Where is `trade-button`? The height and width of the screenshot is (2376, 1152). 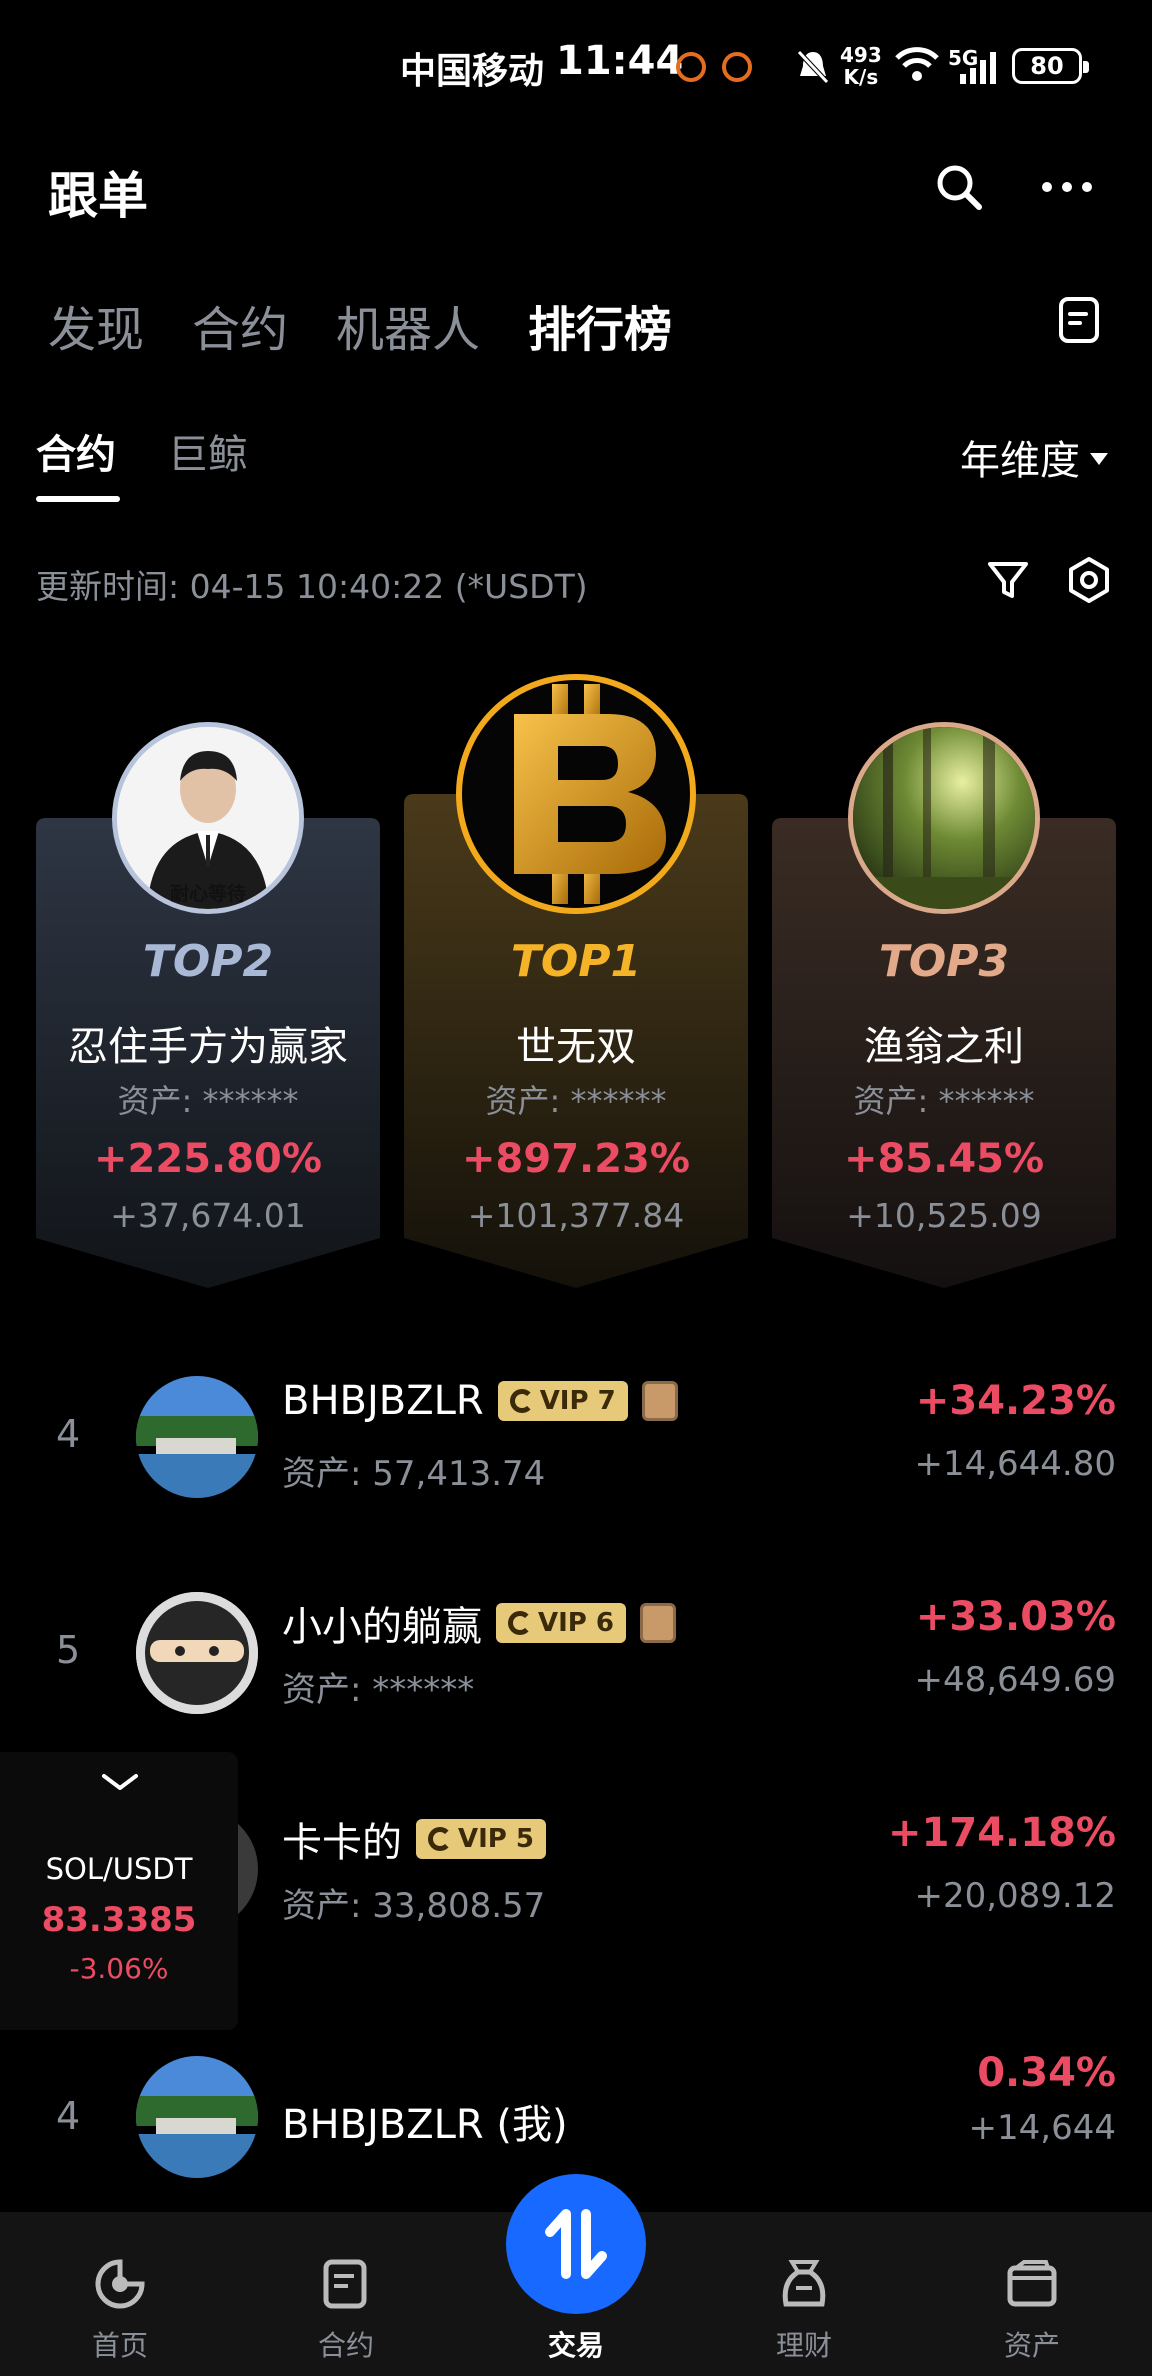
trade-button is located at coordinates (576, 2244).